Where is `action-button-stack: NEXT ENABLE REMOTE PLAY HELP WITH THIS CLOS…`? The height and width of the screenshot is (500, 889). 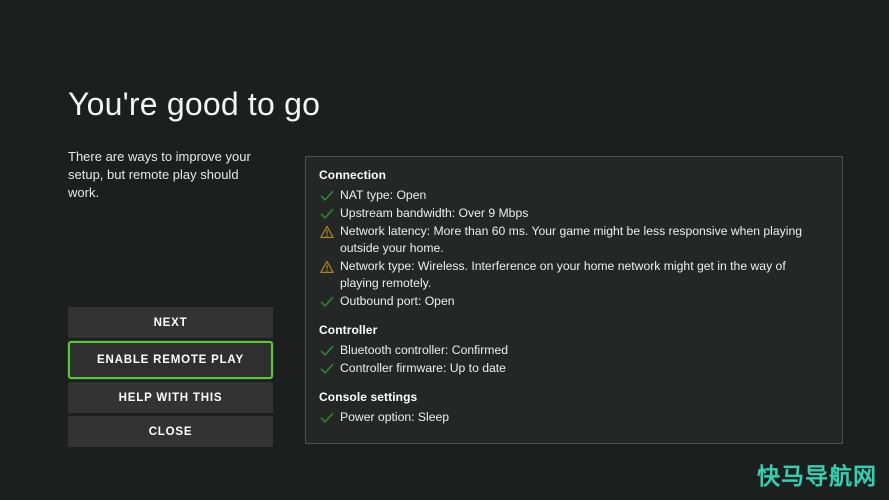 action-button-stack: NEXT ENABLE REMOTE PLAY HELP WITH THIS CLOS… is located at coordinates (170, 377).